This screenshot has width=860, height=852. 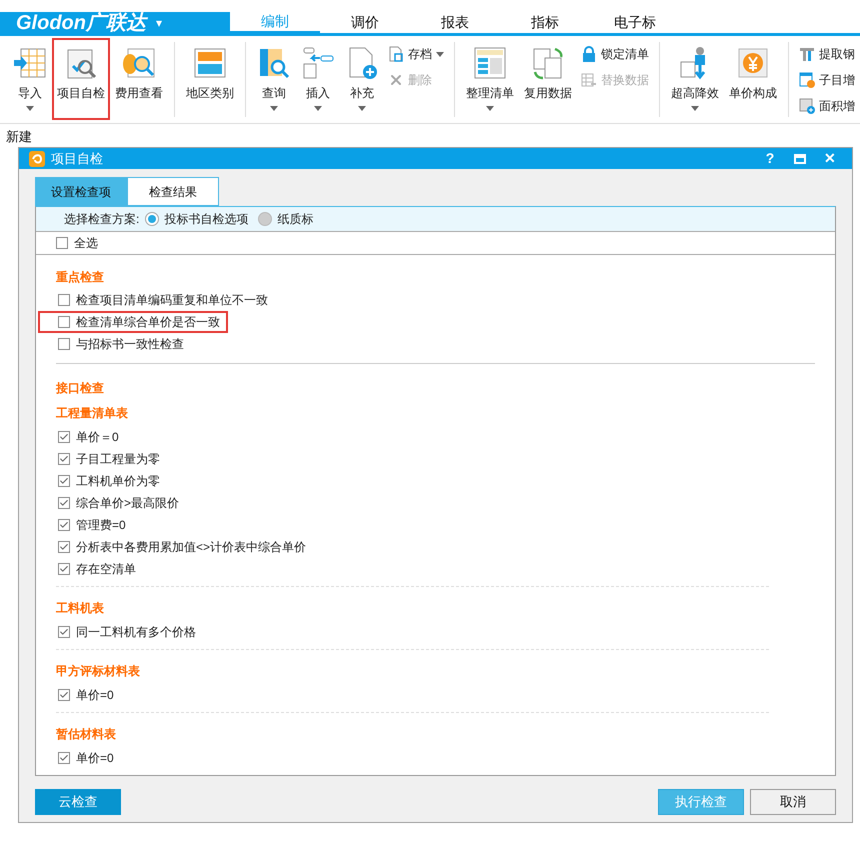 What do you see at coordinates (19, 136) in the screenshot?
I see `new-menu: 新建` at bounding box center [19, 136].